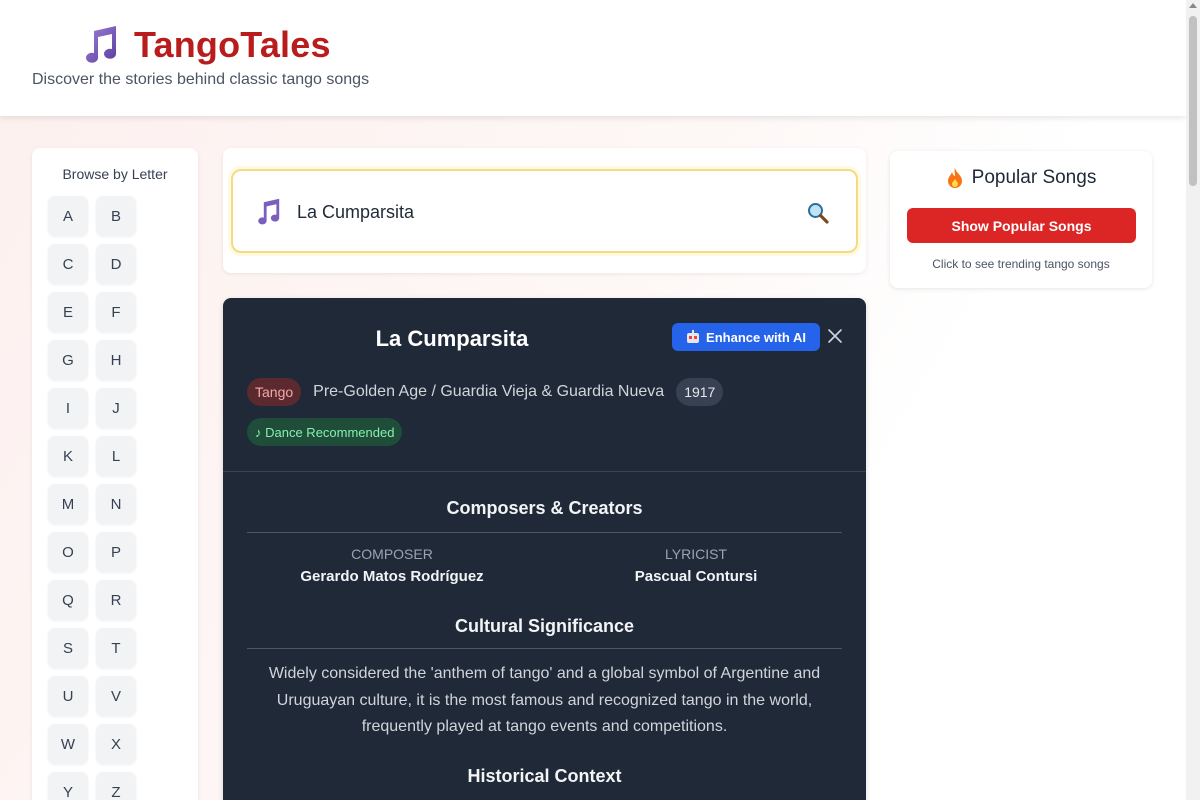  Describe the element at coordinates (1021, 264) in the screenshot. I see `popular-hint: Click to see trending tango songs` at that location.